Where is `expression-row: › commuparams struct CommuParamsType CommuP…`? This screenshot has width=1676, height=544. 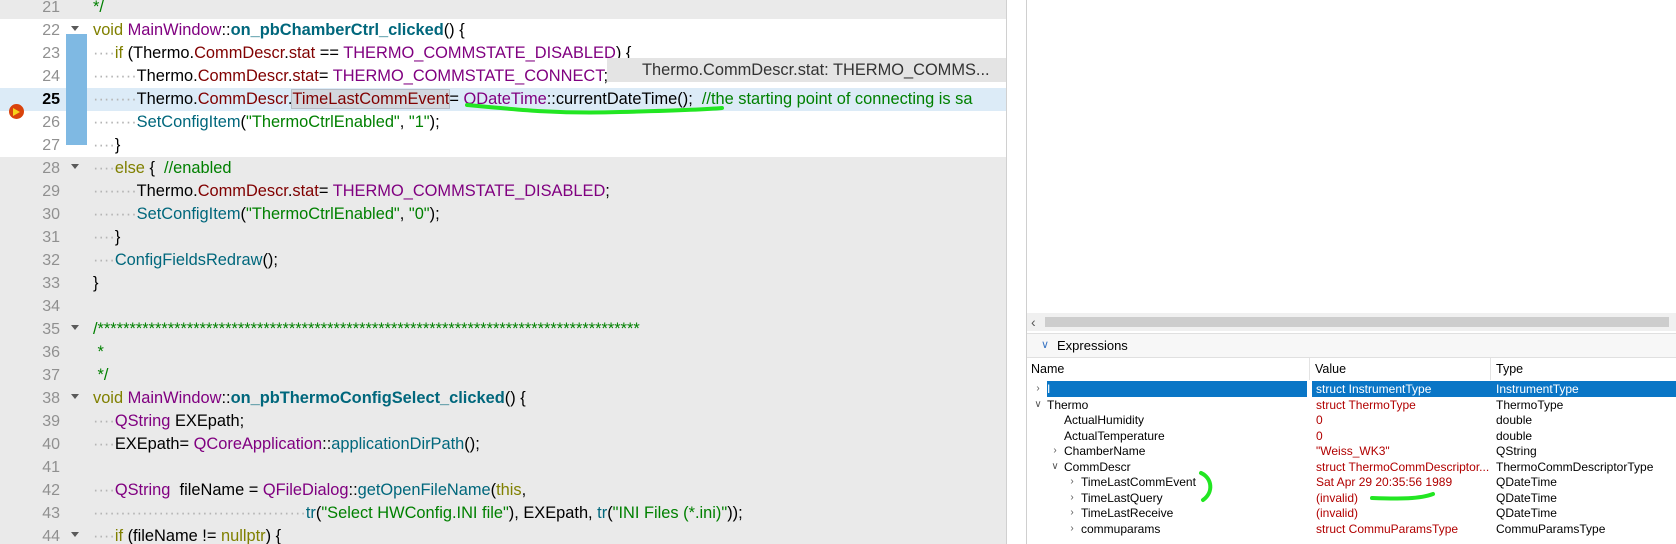 expression-row: › commuparams struct CommuParamsType CommuP… is located at coordinates (1351, 529).